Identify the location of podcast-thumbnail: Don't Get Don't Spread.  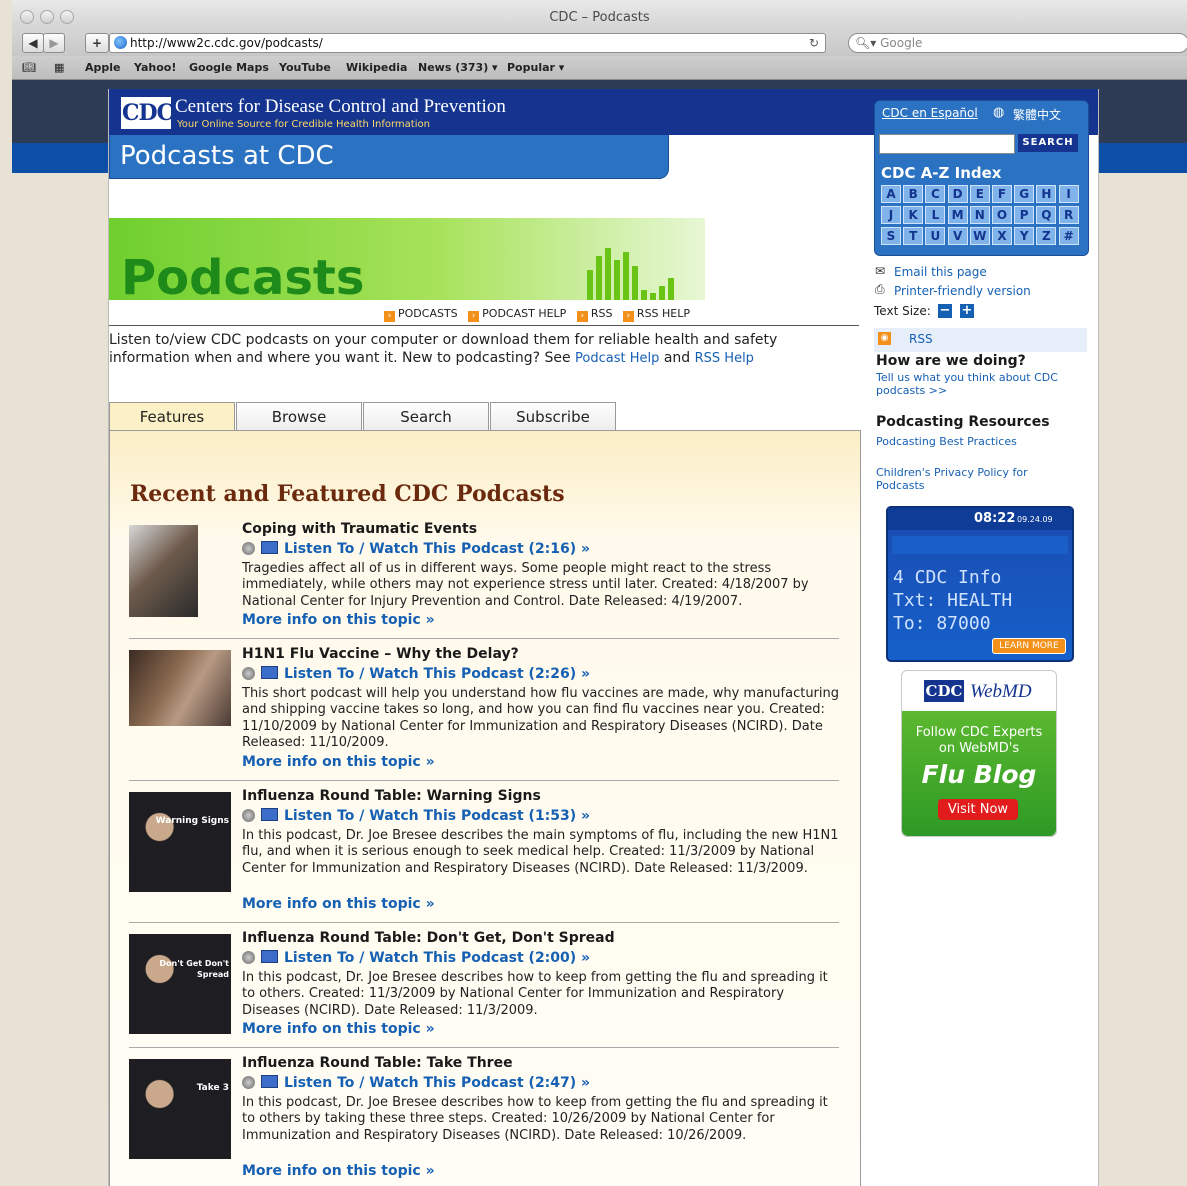
(180, 984).